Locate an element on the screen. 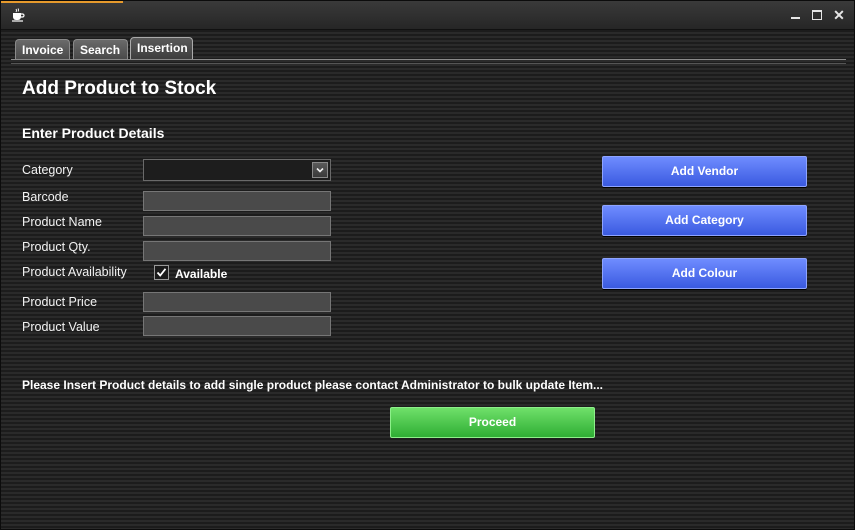 This screenshot has height=530, width=855. product-value-label: Product Value is located at coordinates (61, 327).